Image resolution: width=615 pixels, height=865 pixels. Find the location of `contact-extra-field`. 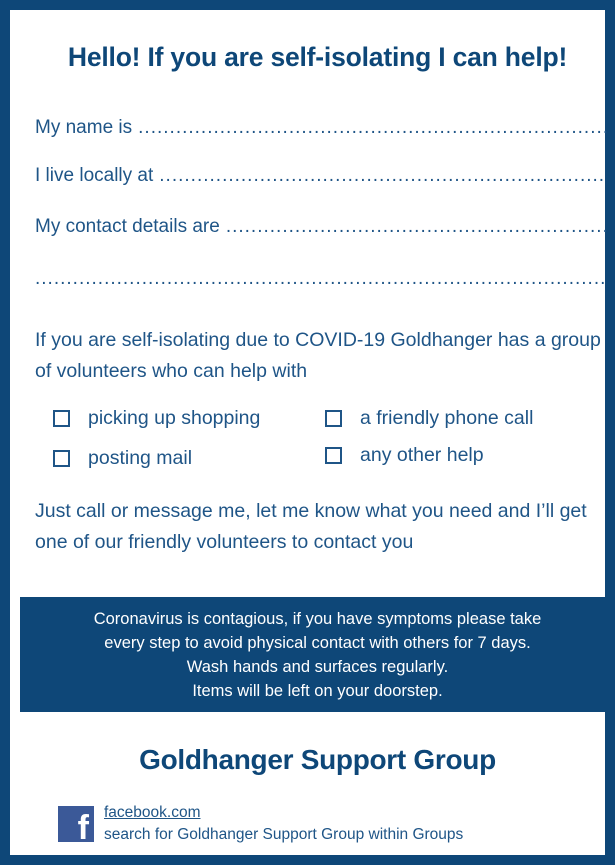

contact-extra-field is located at coordinates (321, 279).